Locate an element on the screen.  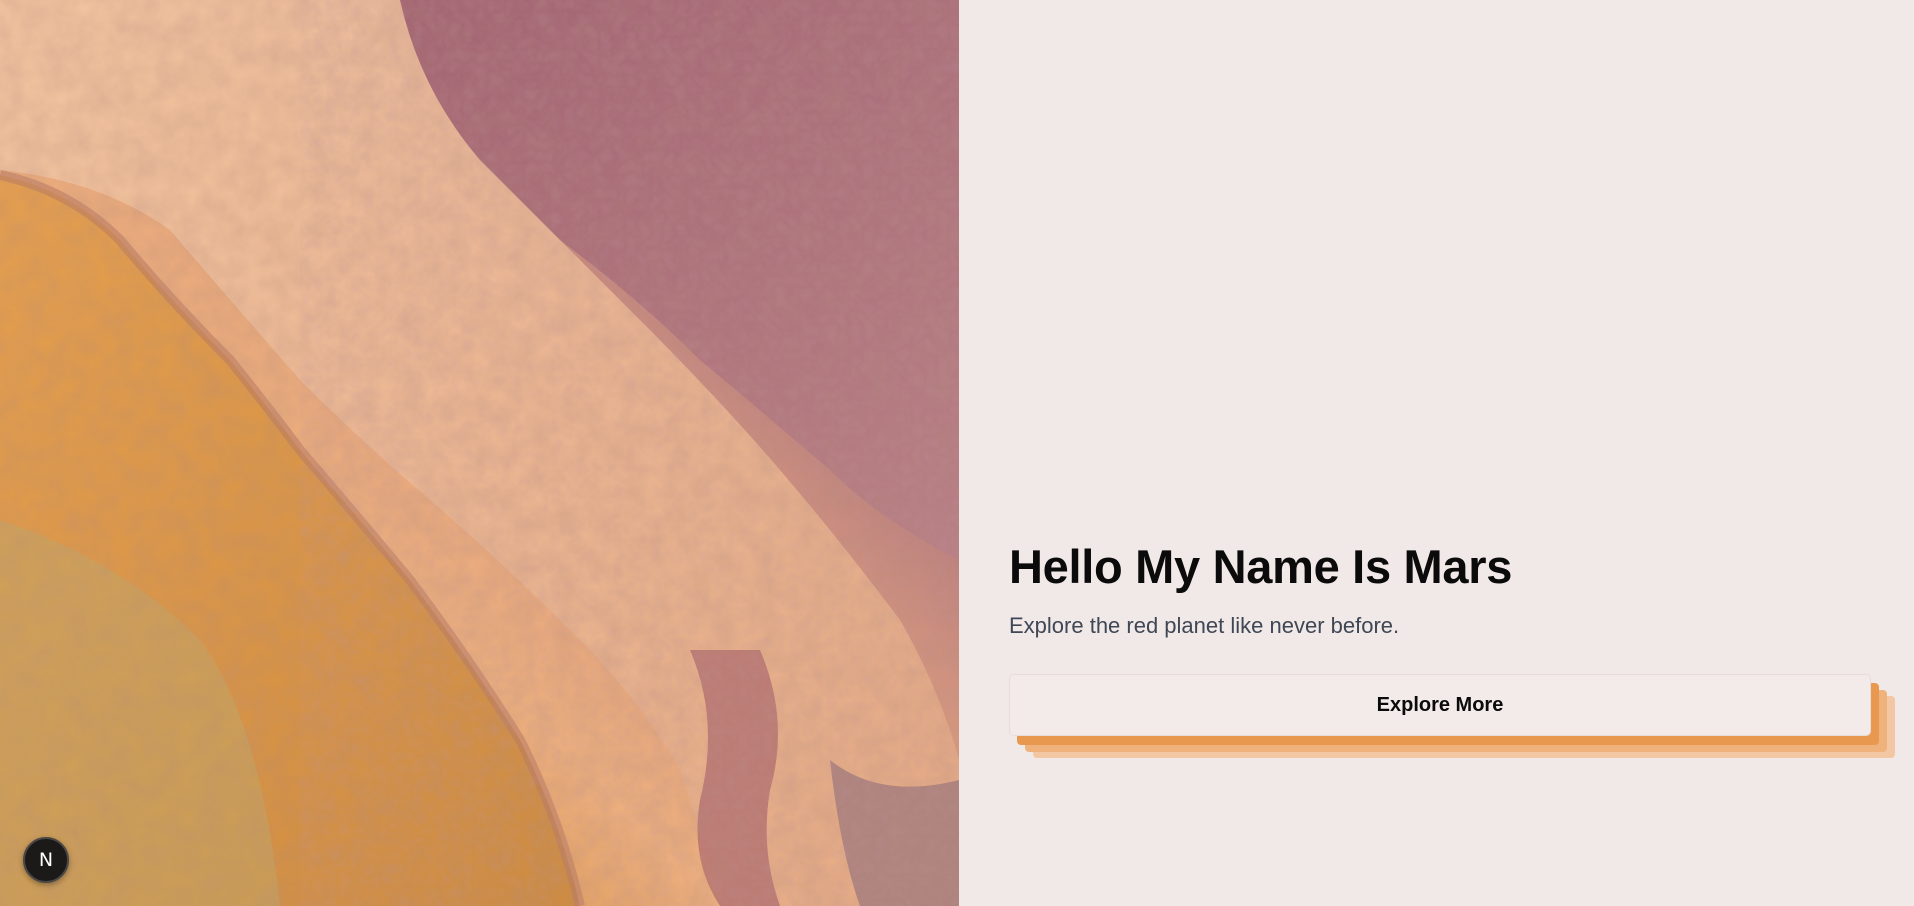
cta-container: Explore More is located at coordinates (1452, 716).